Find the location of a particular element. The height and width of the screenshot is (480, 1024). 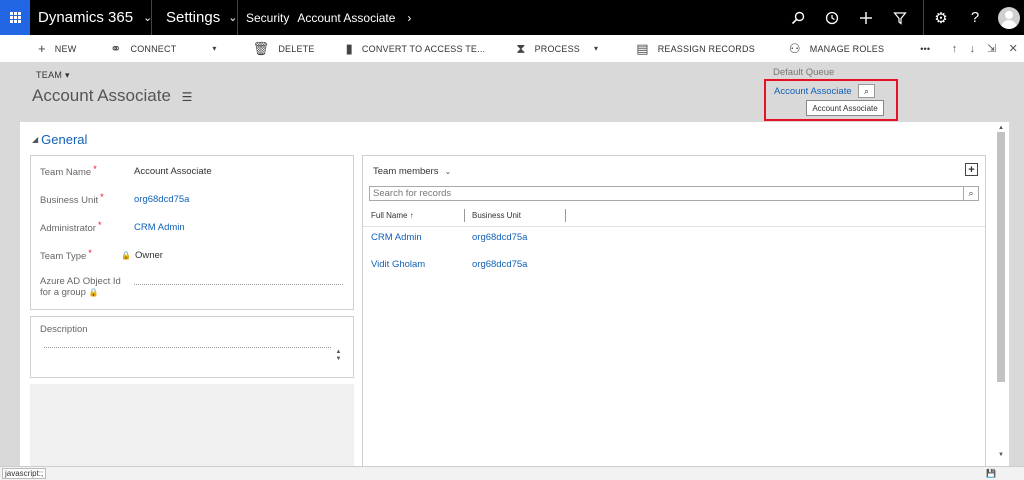

manage-roles-label: Manage Roles is located at coordinates (847, 48).